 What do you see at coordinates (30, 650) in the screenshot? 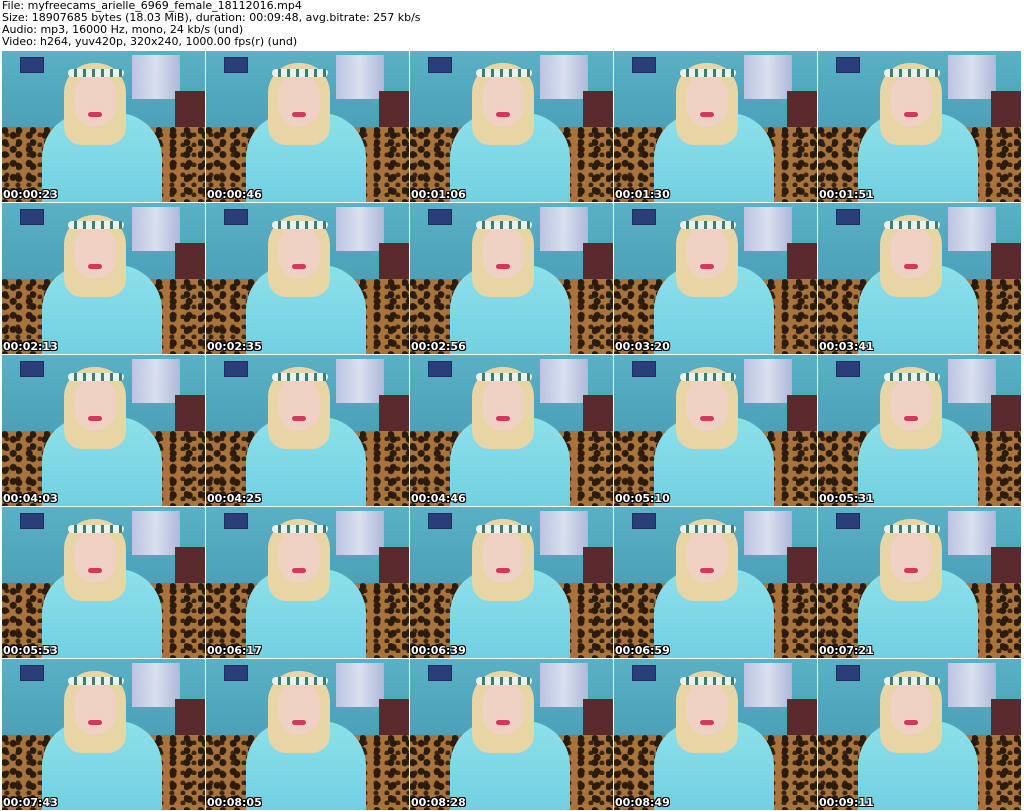
I see `thumbnail-timestamp: 00:05:53` at bounding box center [30, 650].